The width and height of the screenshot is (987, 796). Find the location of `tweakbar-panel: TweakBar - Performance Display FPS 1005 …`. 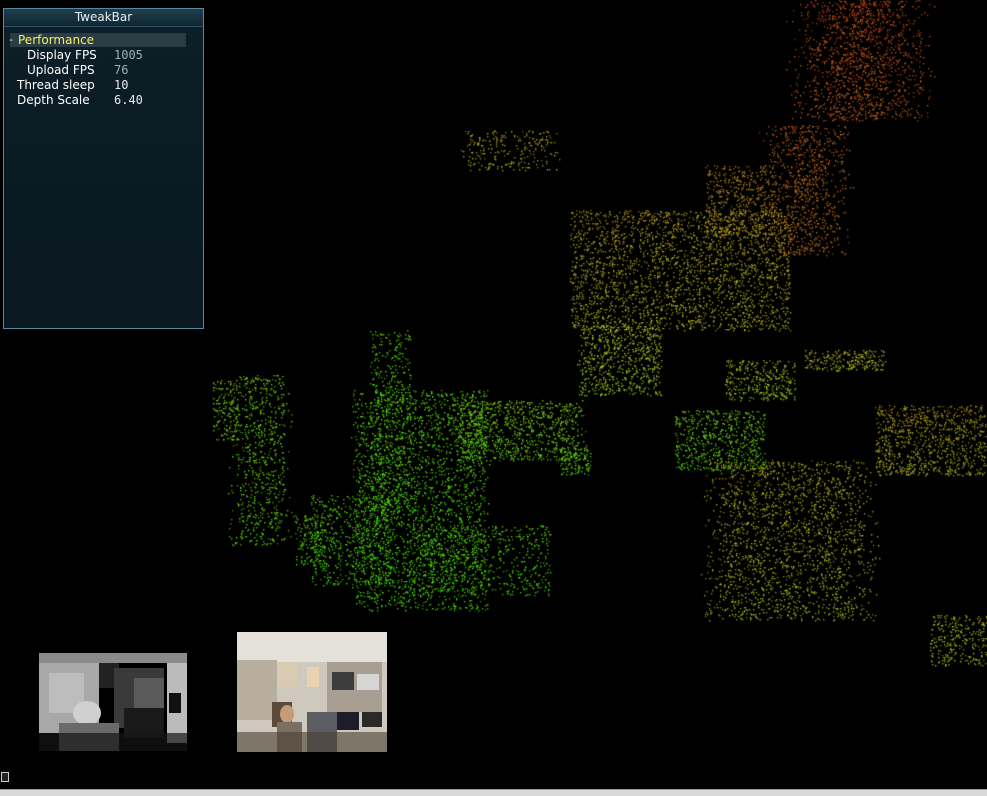

tweakbar-panel: TweakBar - Performance Display FPS 1005 … is located at coordinates (103, 168).